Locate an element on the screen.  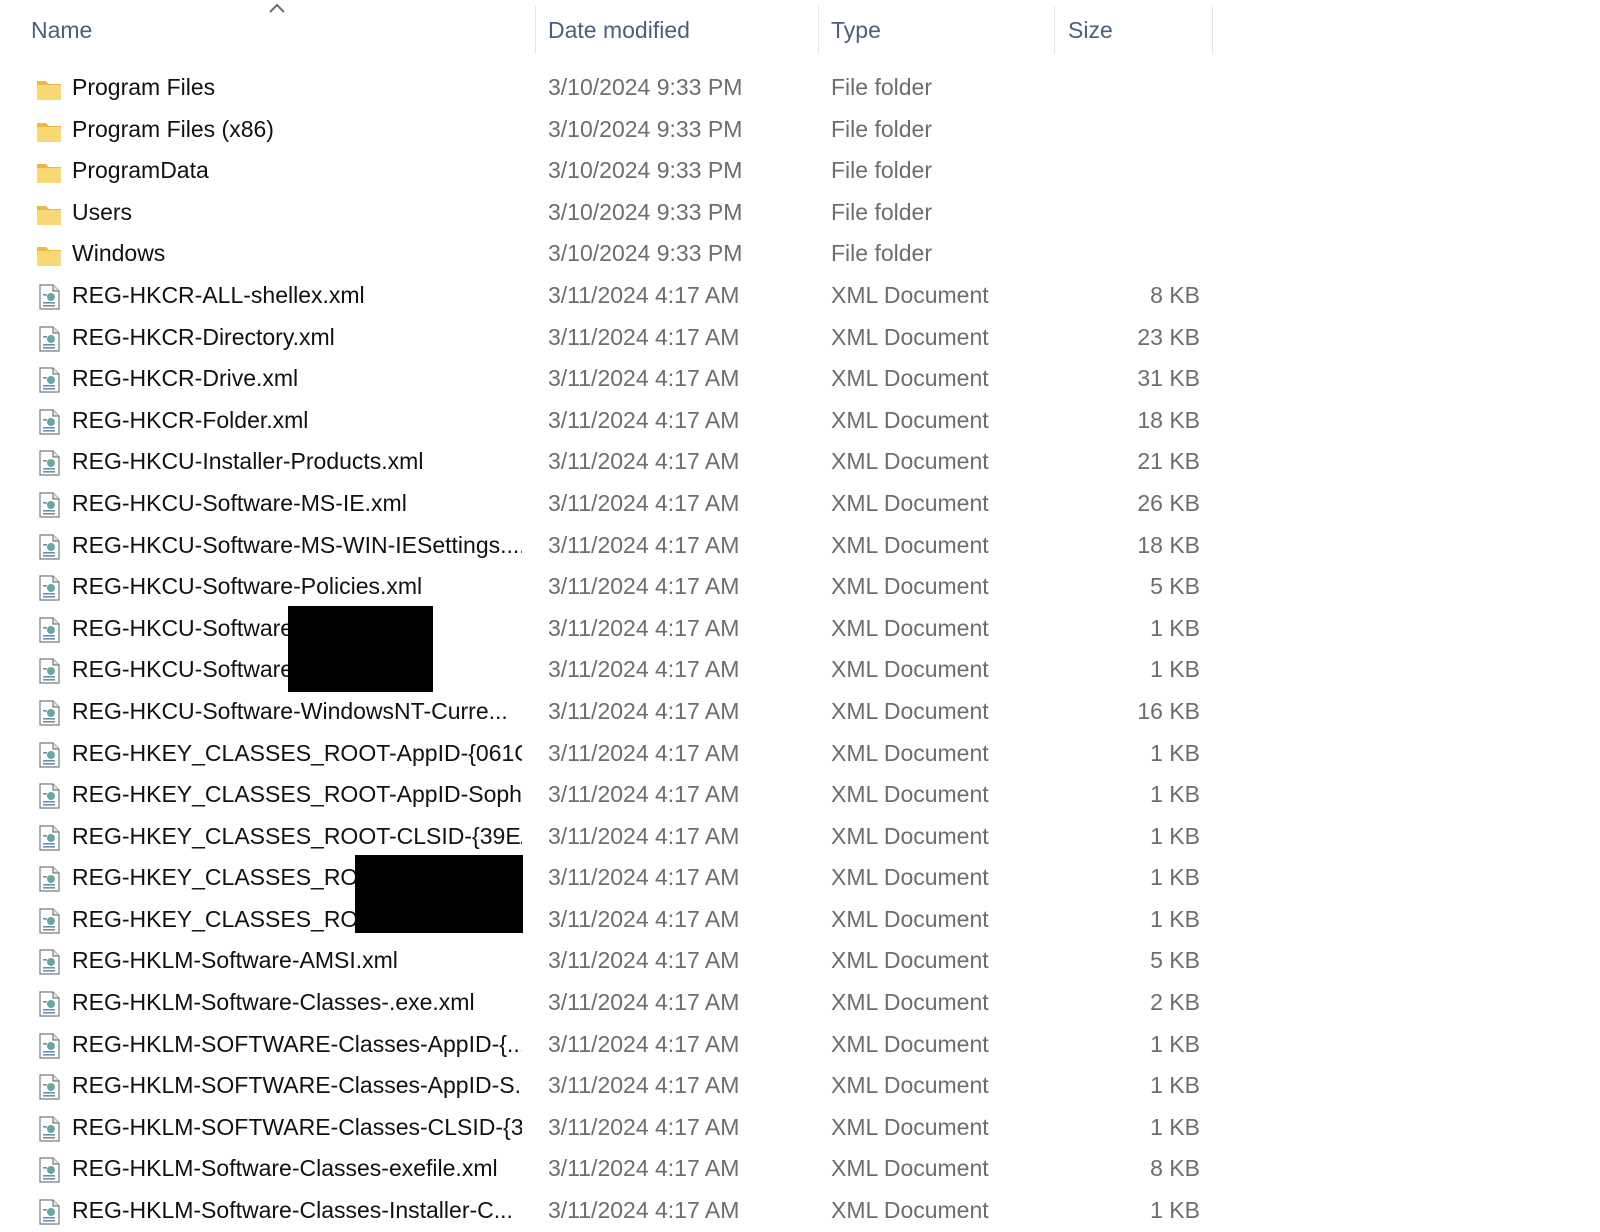
sort-ascending-icon is located at coordinates (277, 8).